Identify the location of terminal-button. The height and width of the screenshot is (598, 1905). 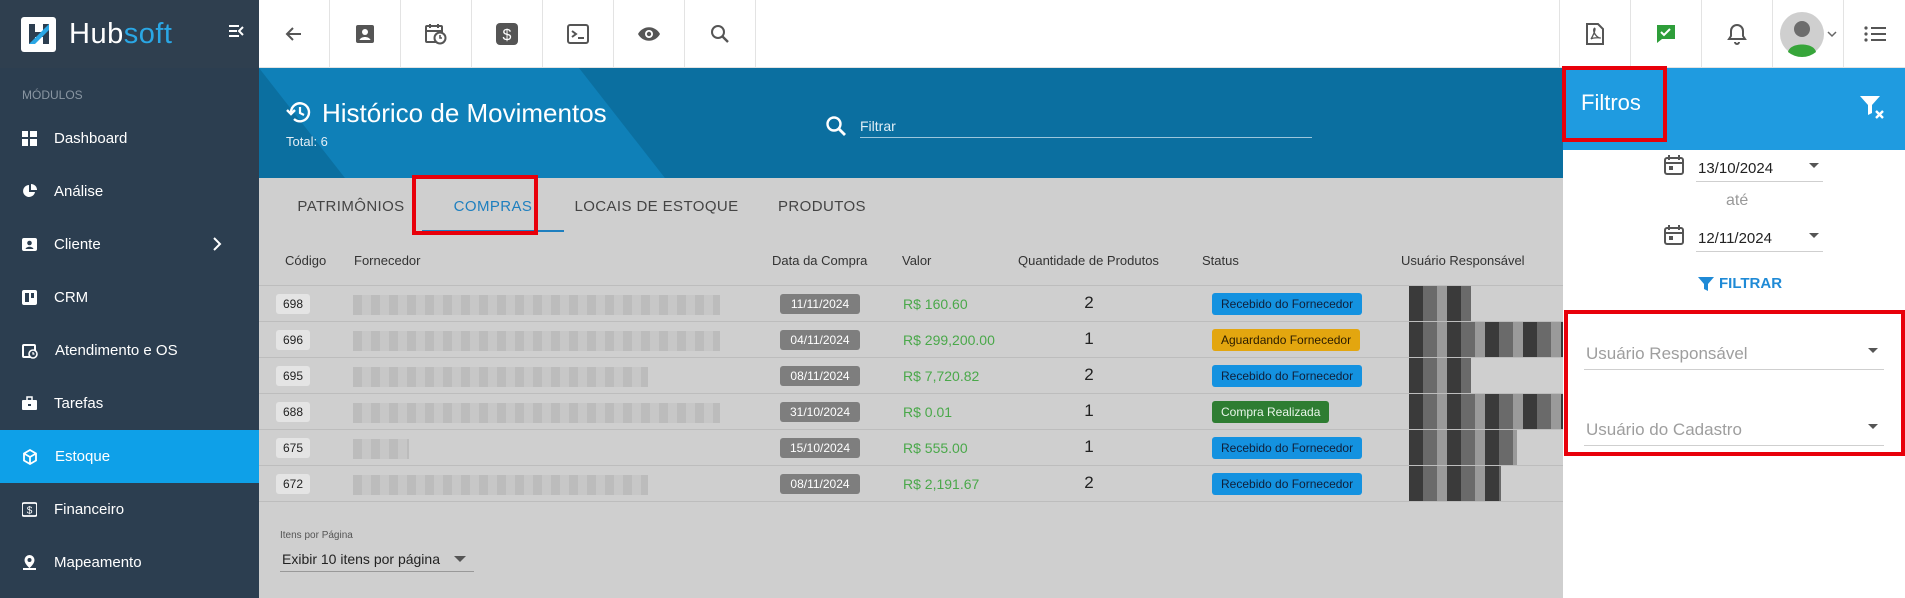
(578, 34).